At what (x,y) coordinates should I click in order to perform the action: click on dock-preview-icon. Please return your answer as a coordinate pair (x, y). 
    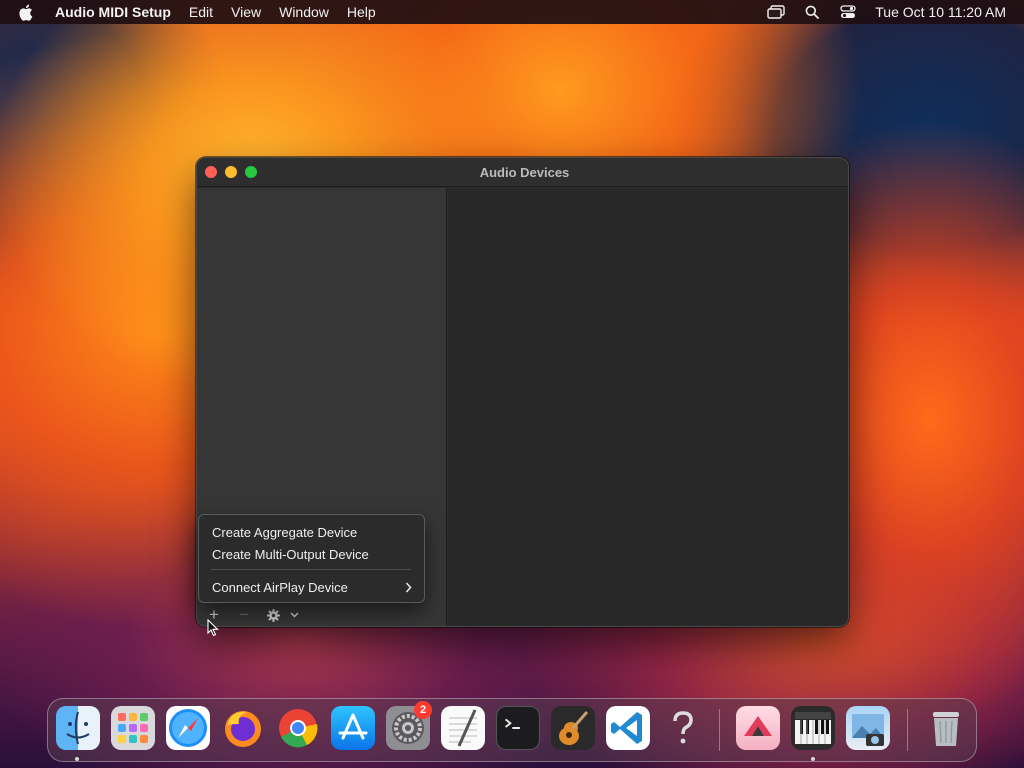
    Looking at the image, I should click on (868, 728).